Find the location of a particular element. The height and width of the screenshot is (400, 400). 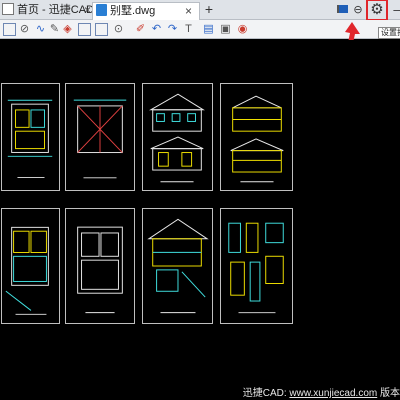

settings-button: ⚙ is located at coordinates (377, 10).